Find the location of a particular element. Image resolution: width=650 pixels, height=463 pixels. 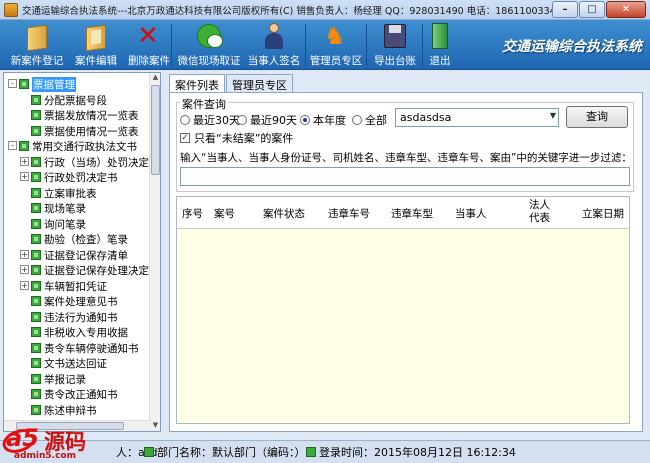

admin-area-button: ♞ 管理员专区 is located at coordinates (336, 45).